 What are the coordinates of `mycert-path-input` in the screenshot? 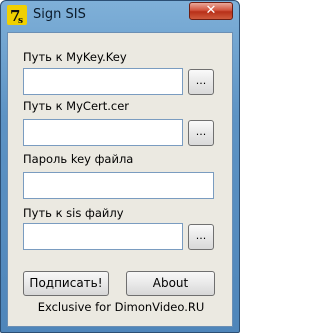 It's located at (103, 132).